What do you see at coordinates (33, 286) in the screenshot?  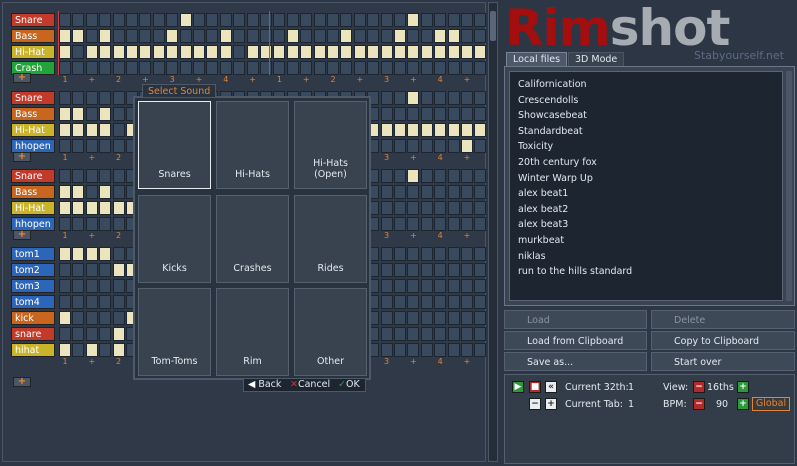 I see `track-label: tom3` at bounding box center [33, 286].